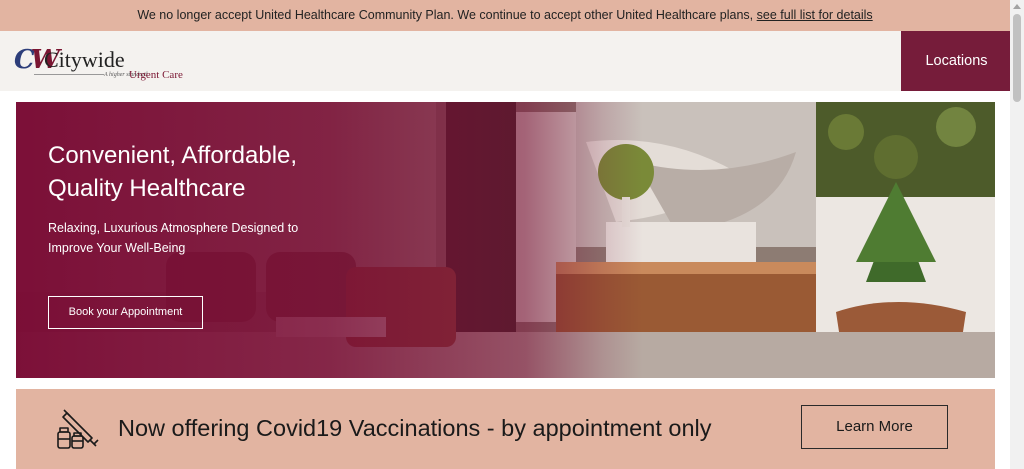 The width and height of the screenshot is (1024, 469). I want to click on logo-subtitle: Urgent Care, so click(156, 75).